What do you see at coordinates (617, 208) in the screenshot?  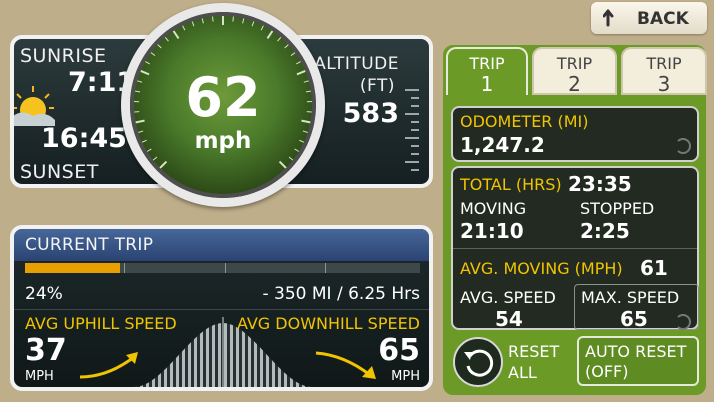 I see `stopped-label: STOPPED` at bounding box center [617, 208].